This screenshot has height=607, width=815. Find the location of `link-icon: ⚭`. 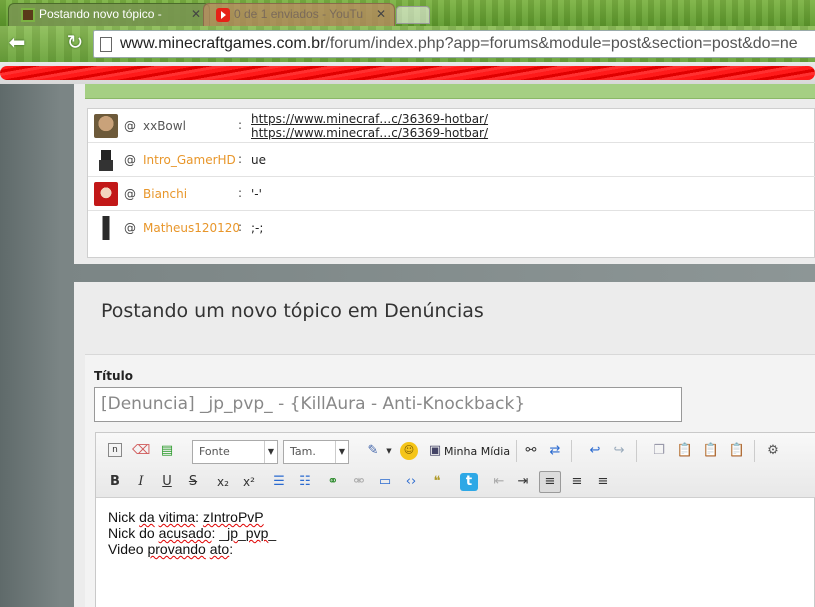

link-icon: ⚭ is located at coordinates (333, 482).